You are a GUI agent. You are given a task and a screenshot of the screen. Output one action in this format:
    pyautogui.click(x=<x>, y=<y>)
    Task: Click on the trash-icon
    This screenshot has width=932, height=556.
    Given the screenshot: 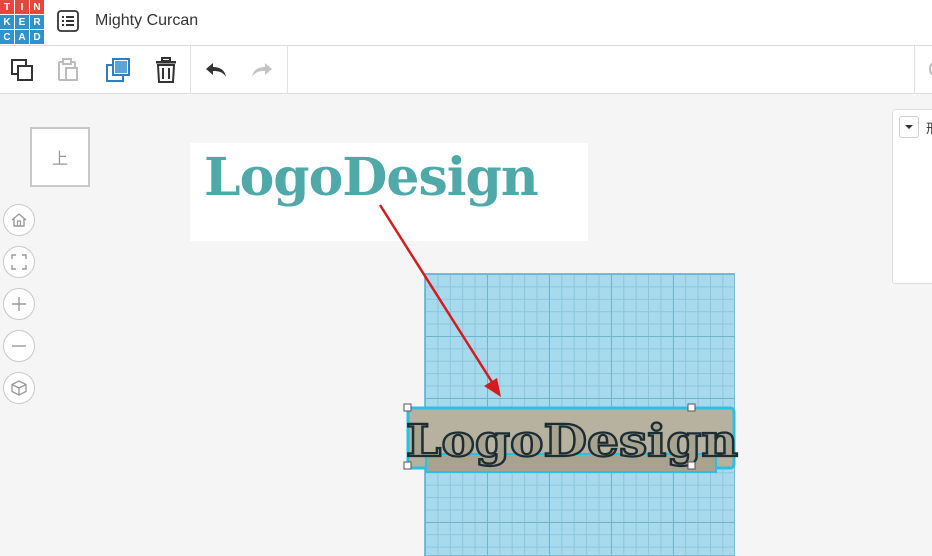 What is the action you would take?
    pyautogui.click(x=166, y=70)
    